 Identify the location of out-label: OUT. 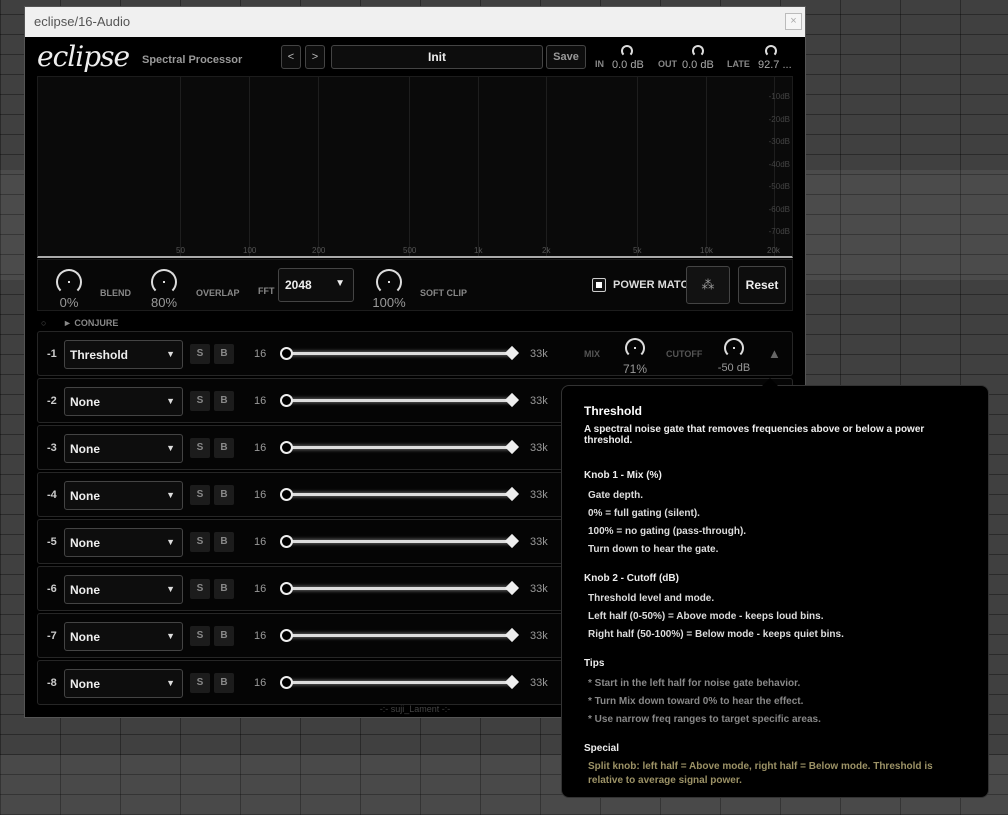
(667, 64).